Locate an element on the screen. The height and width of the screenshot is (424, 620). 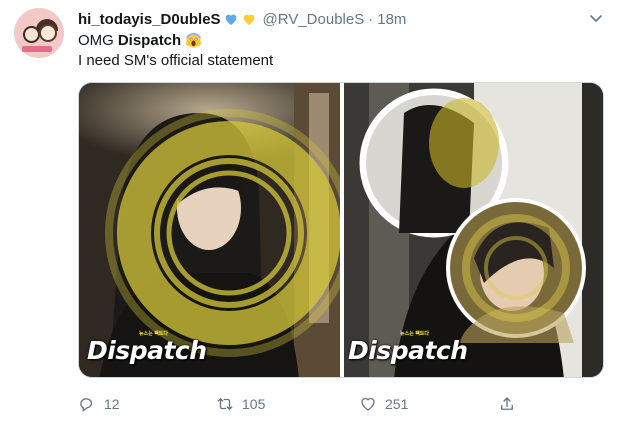
tweet-text-prefix: OMG is located at coordinates (96, 40).